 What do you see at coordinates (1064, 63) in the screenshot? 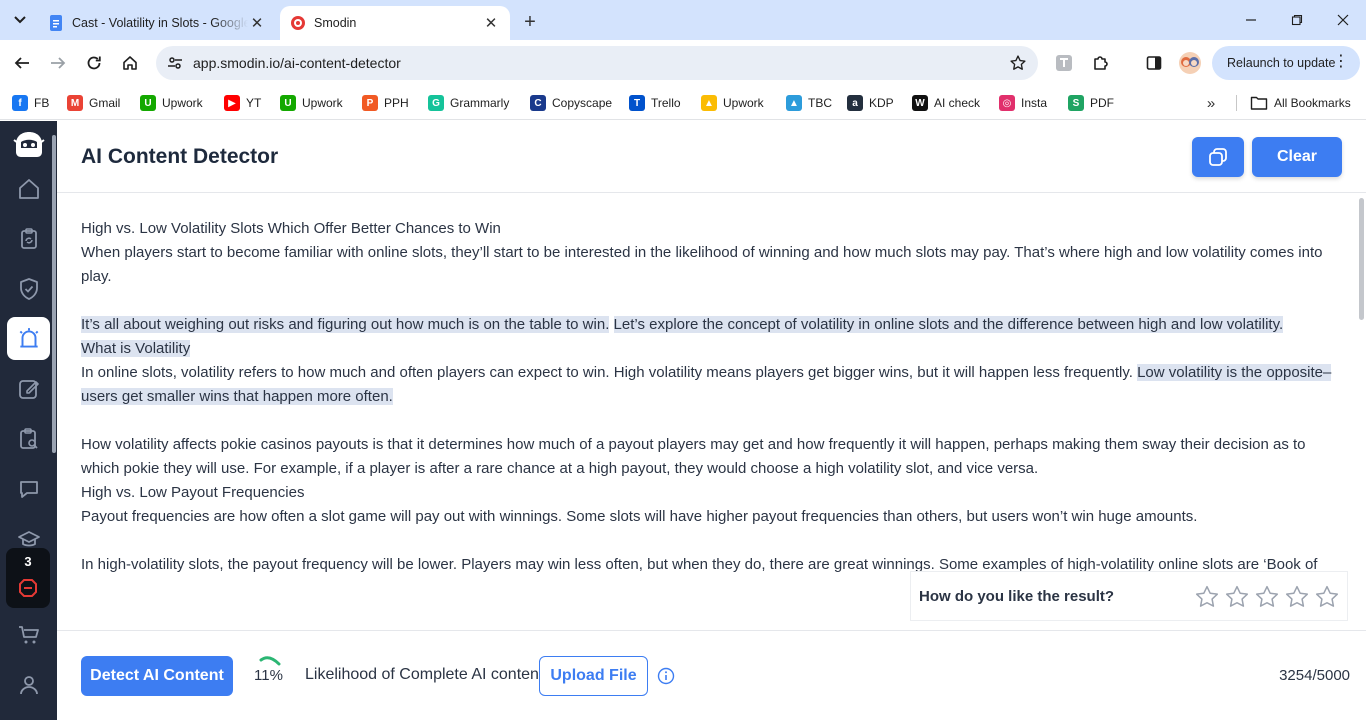
I see `extension-translate-icon` at bounding box center [1064, 63].